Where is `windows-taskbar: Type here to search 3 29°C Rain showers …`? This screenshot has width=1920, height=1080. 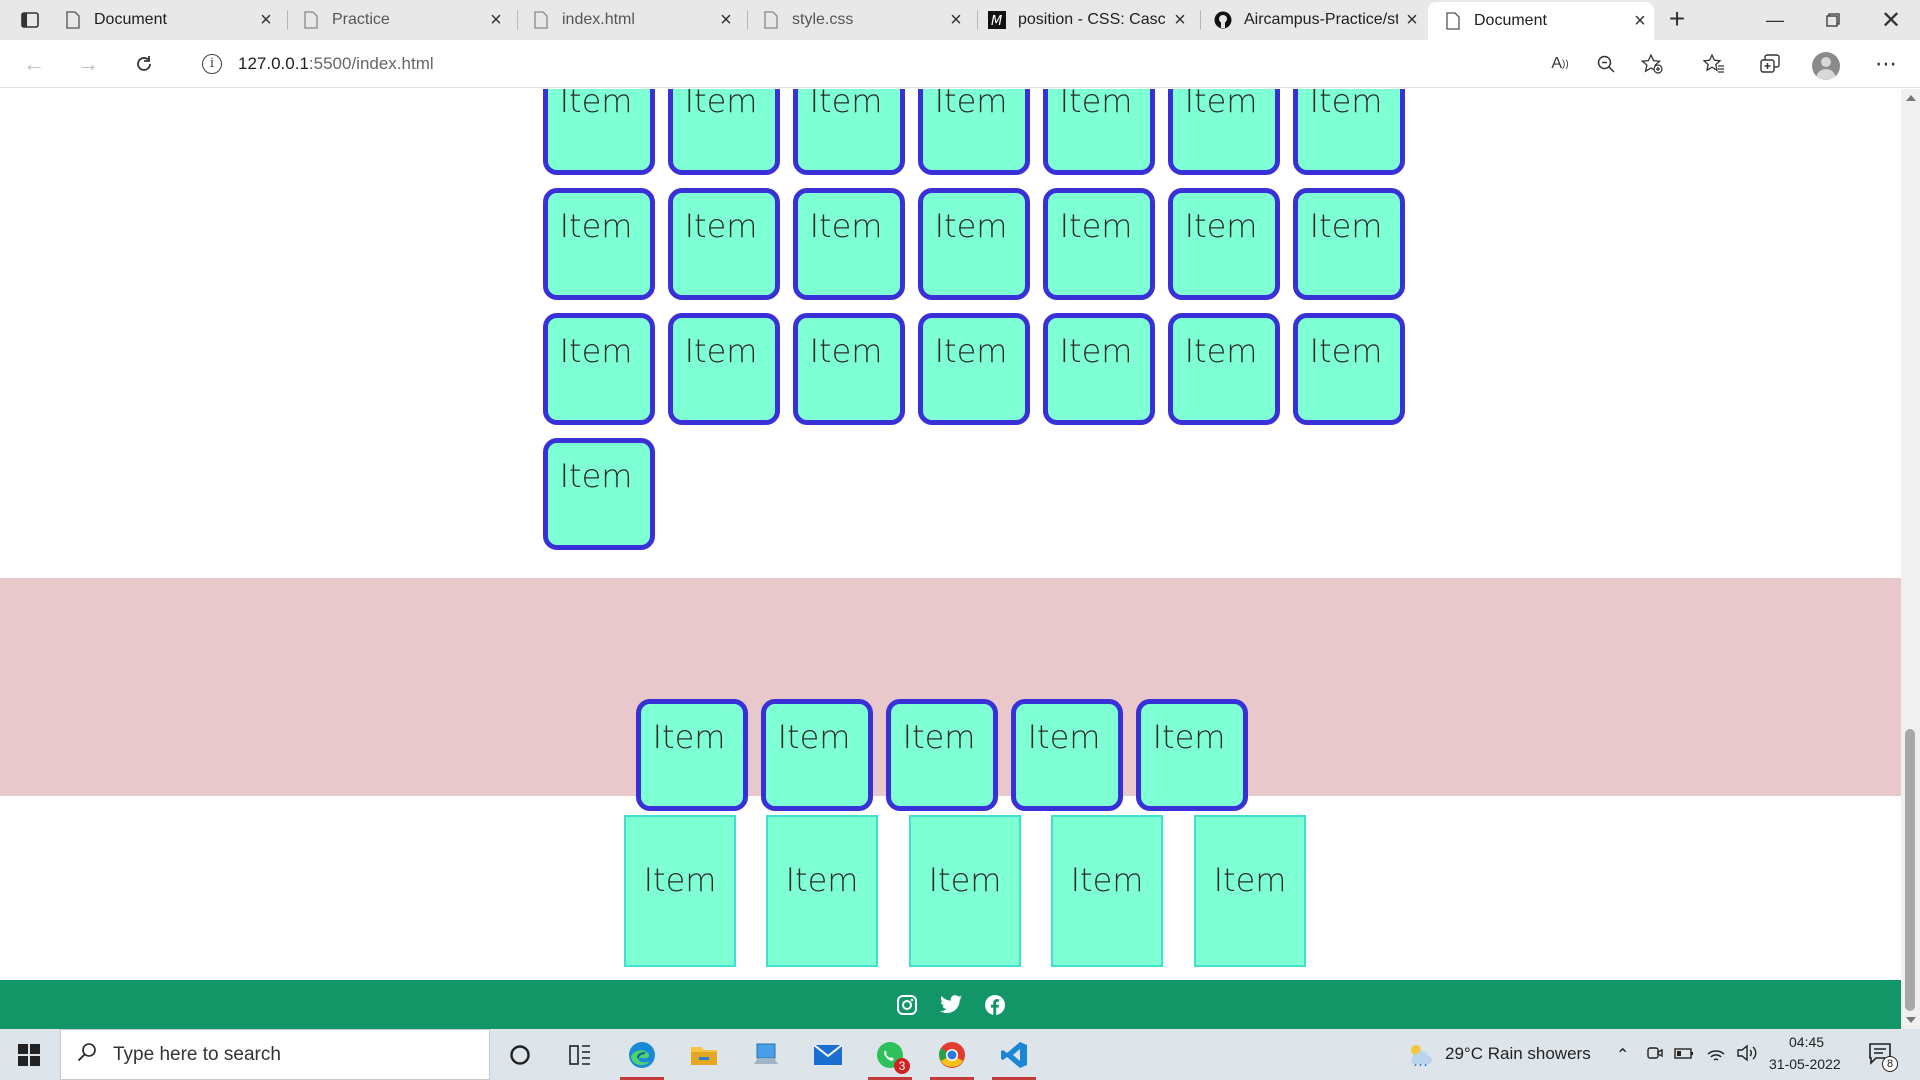
windows-taskbar: Type here to search 3 29°C Rain showers … is located at coordinates (960, 1054).